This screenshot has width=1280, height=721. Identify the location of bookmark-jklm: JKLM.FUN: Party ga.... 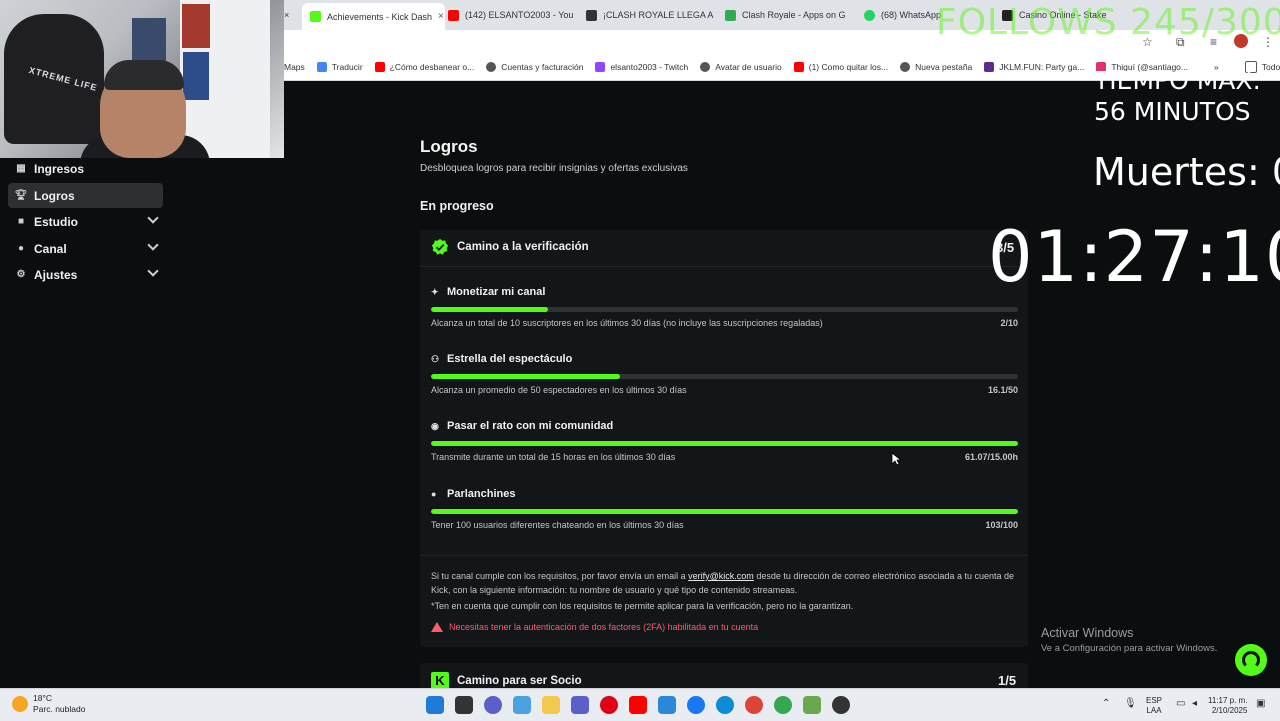
(1034, 67).